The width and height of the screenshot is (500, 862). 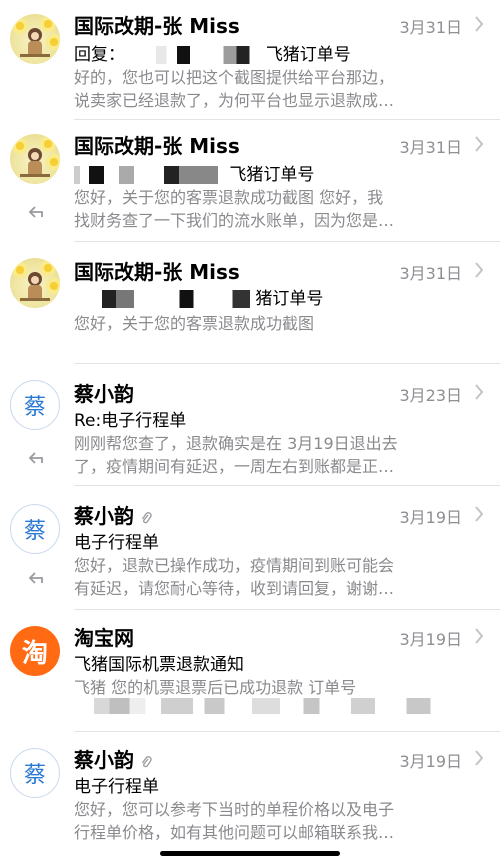 I want to click on mail-preview: 飞猪 您的机票退票后已成功退款 订单号, so click(x=271, y=687).